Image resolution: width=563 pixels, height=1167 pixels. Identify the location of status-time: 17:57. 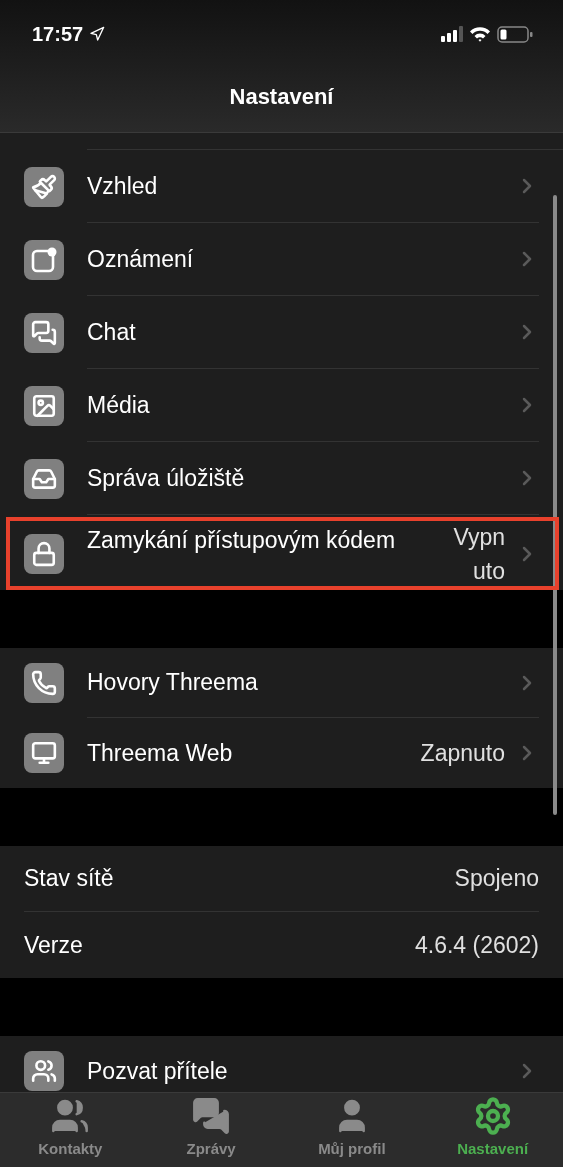
(58, 34).